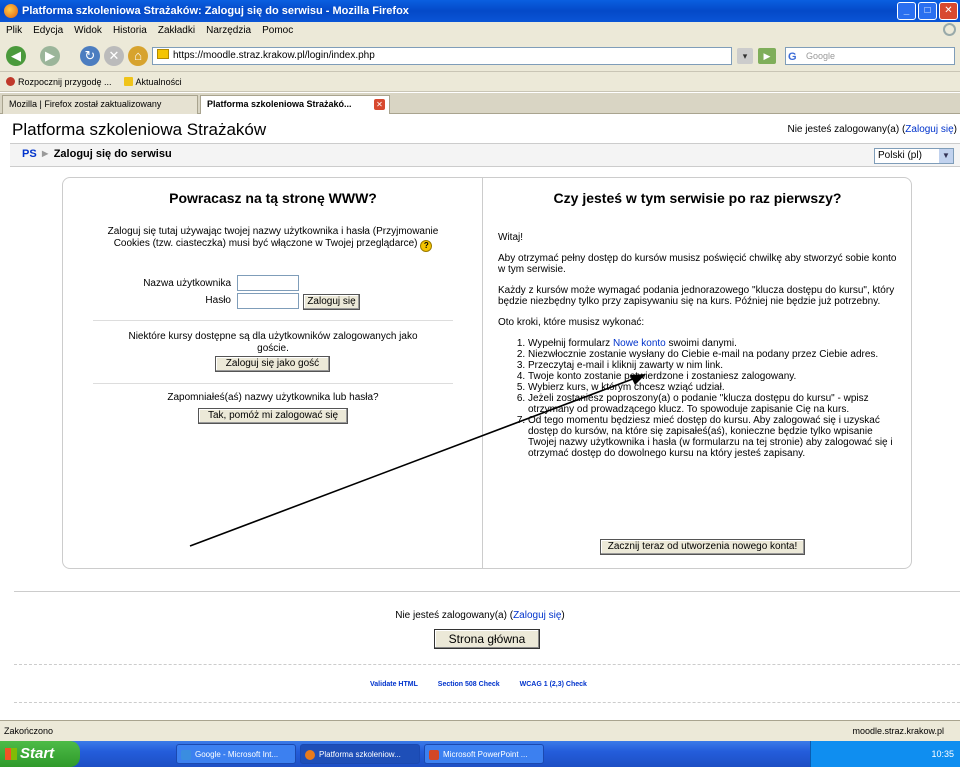  What do you see at coordinates (870, 56) in the screenshot?
I see `search-box: G Google` at bounding box center [870, 56].